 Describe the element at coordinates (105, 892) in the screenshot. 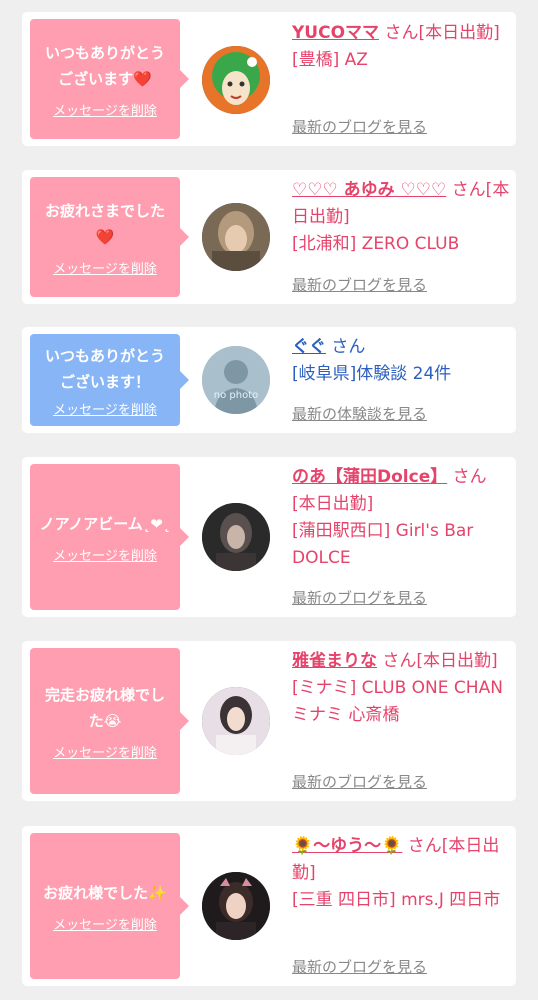

I see `message-text: お疲れ様でした✨` at that location.